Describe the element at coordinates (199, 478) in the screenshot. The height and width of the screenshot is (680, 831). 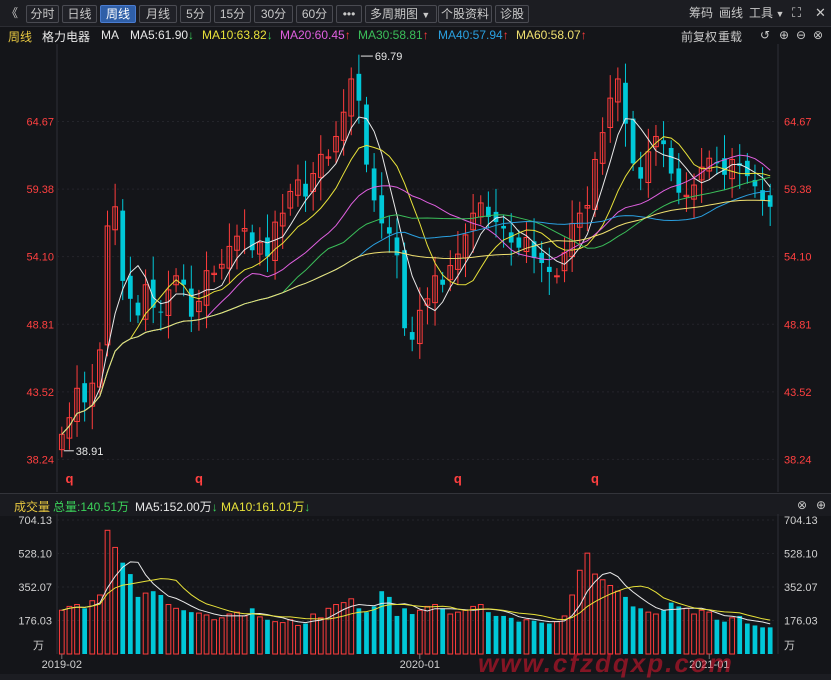
I see `event-marker-1: q` at that location.